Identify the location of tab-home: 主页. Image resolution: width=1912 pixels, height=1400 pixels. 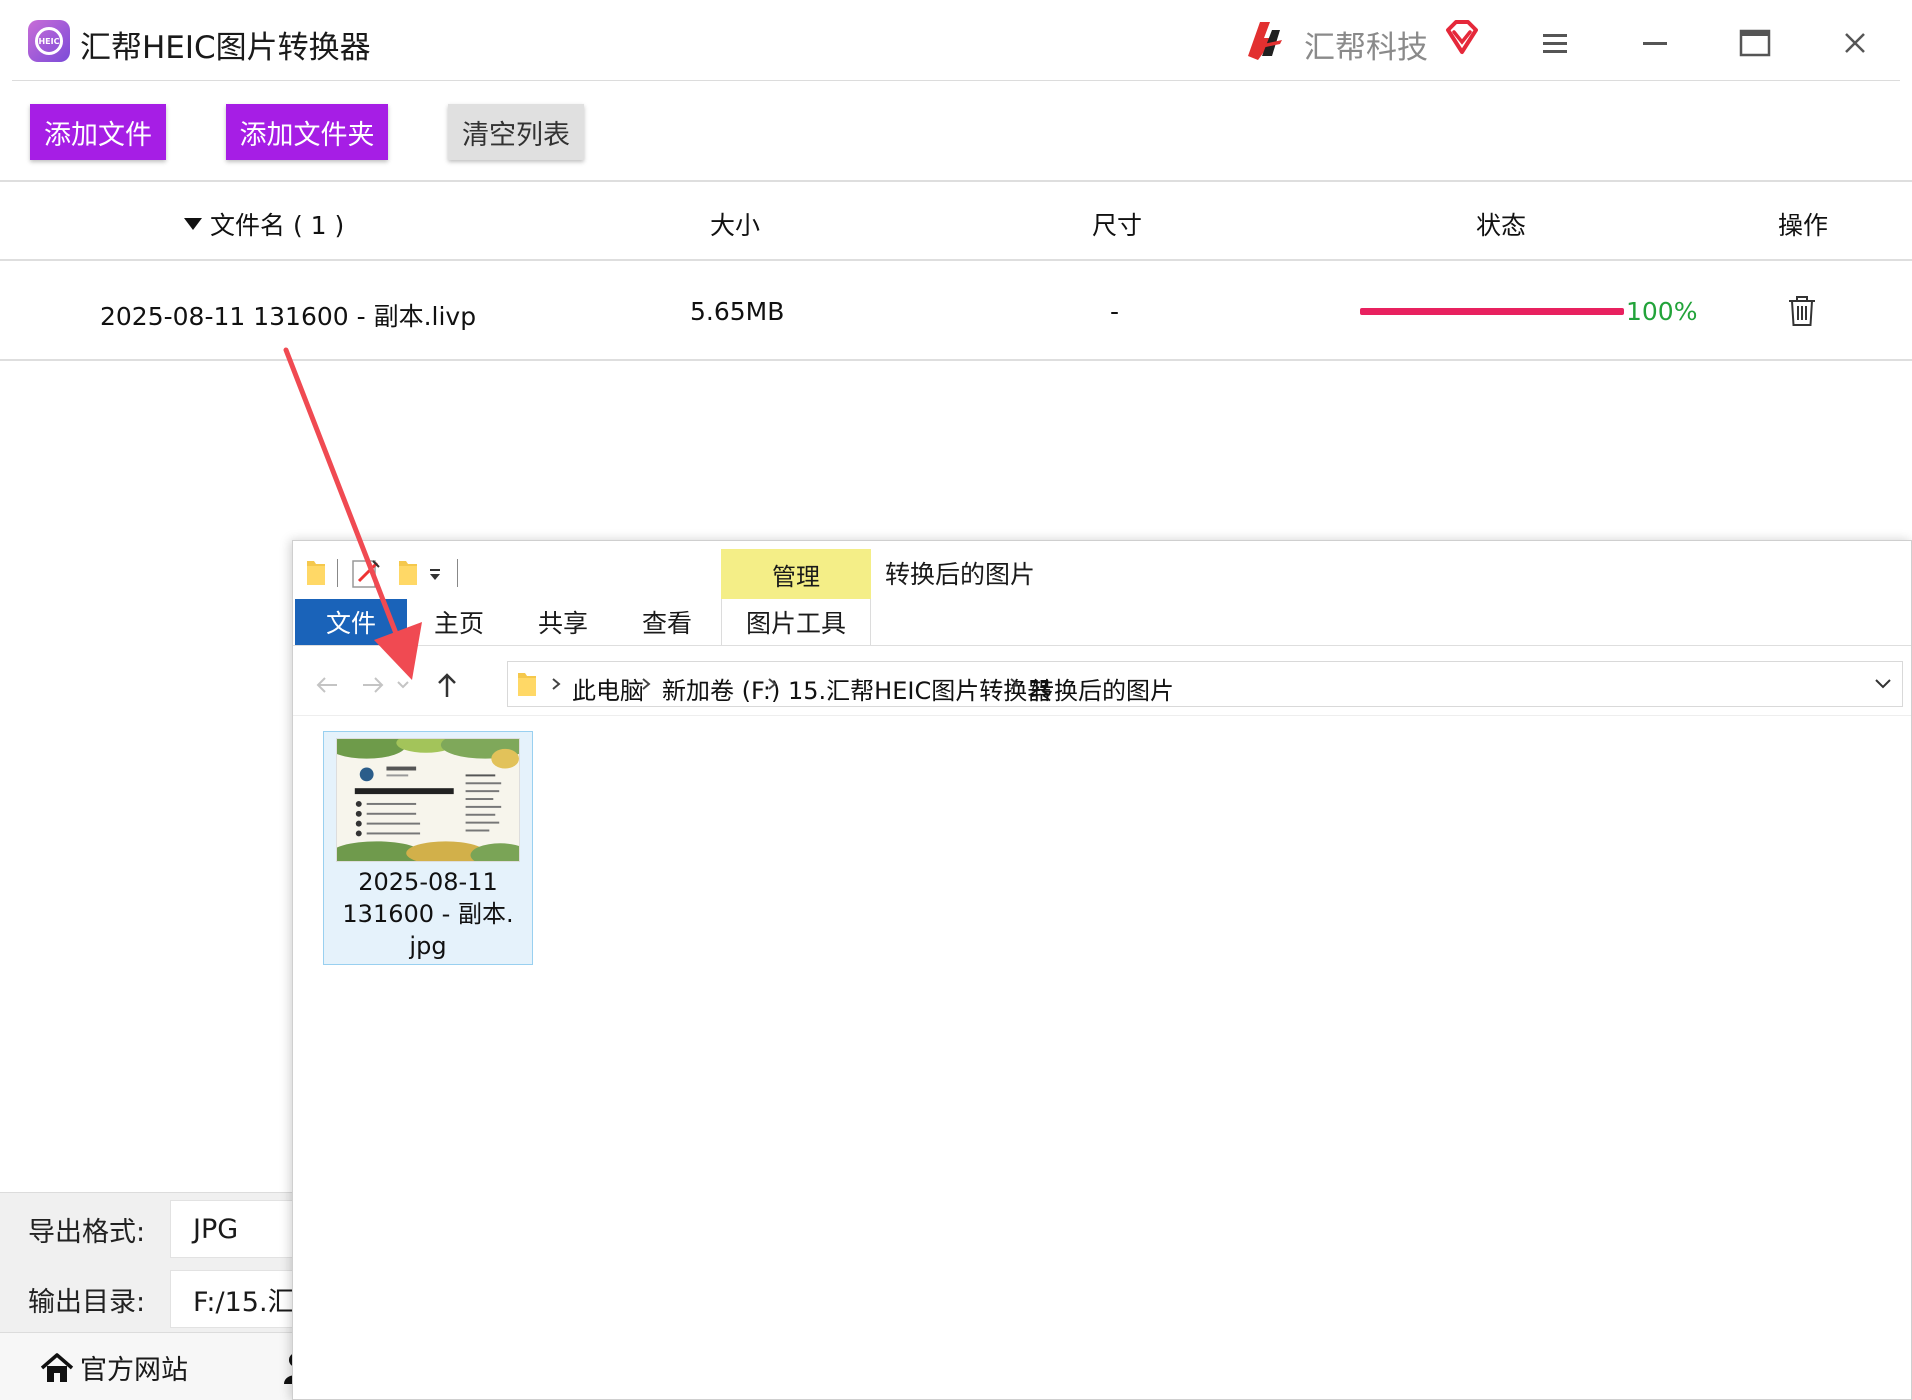
(459, 622).